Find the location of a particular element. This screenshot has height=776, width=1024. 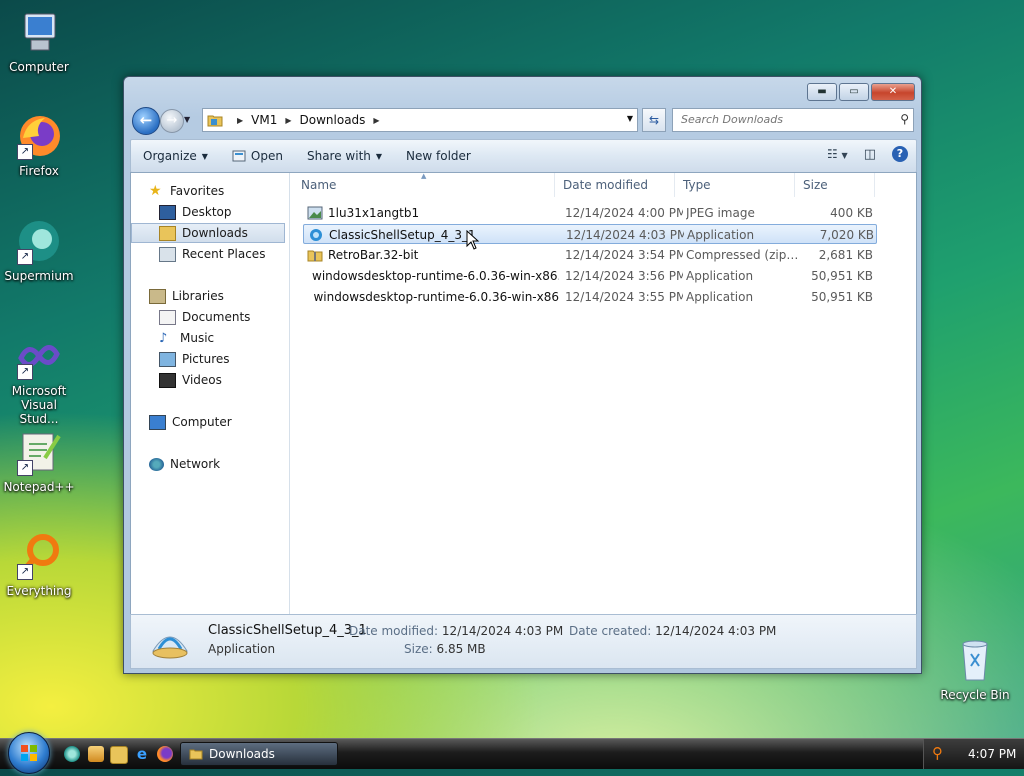

nav-label: Computer is located at coordinates (202, 422).